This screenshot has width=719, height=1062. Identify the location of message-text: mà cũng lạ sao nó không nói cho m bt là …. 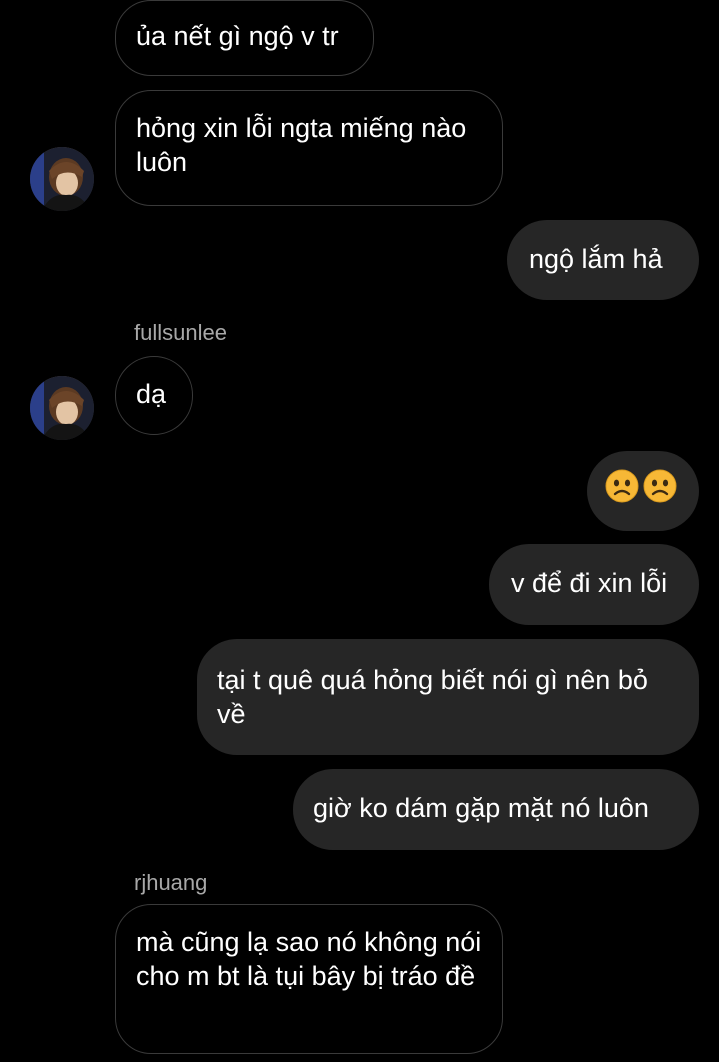
(309, 959).